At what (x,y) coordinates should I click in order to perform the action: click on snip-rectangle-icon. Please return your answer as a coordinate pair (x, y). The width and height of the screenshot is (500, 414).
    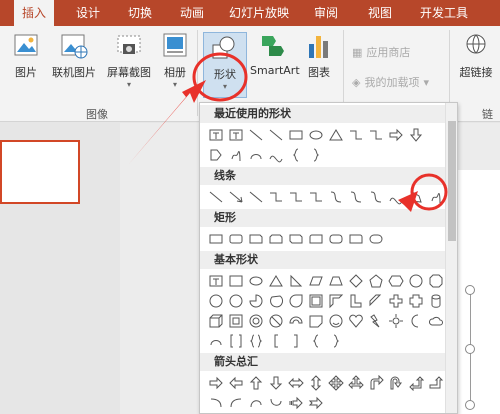
    Looking at the image, I should click on (256, 239).